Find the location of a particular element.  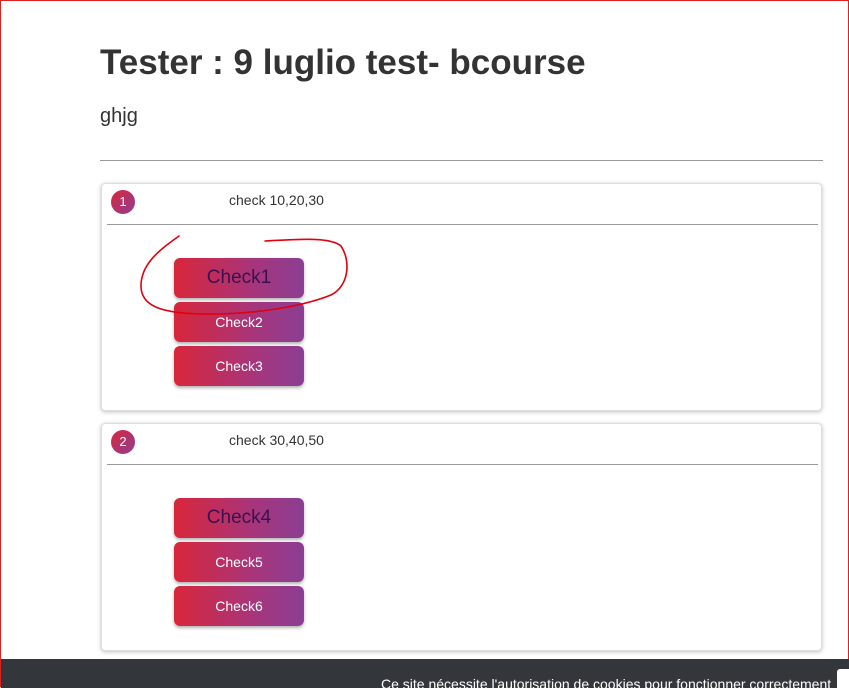

answer-button-check2: Check2 is located at coordinates (239, 322).